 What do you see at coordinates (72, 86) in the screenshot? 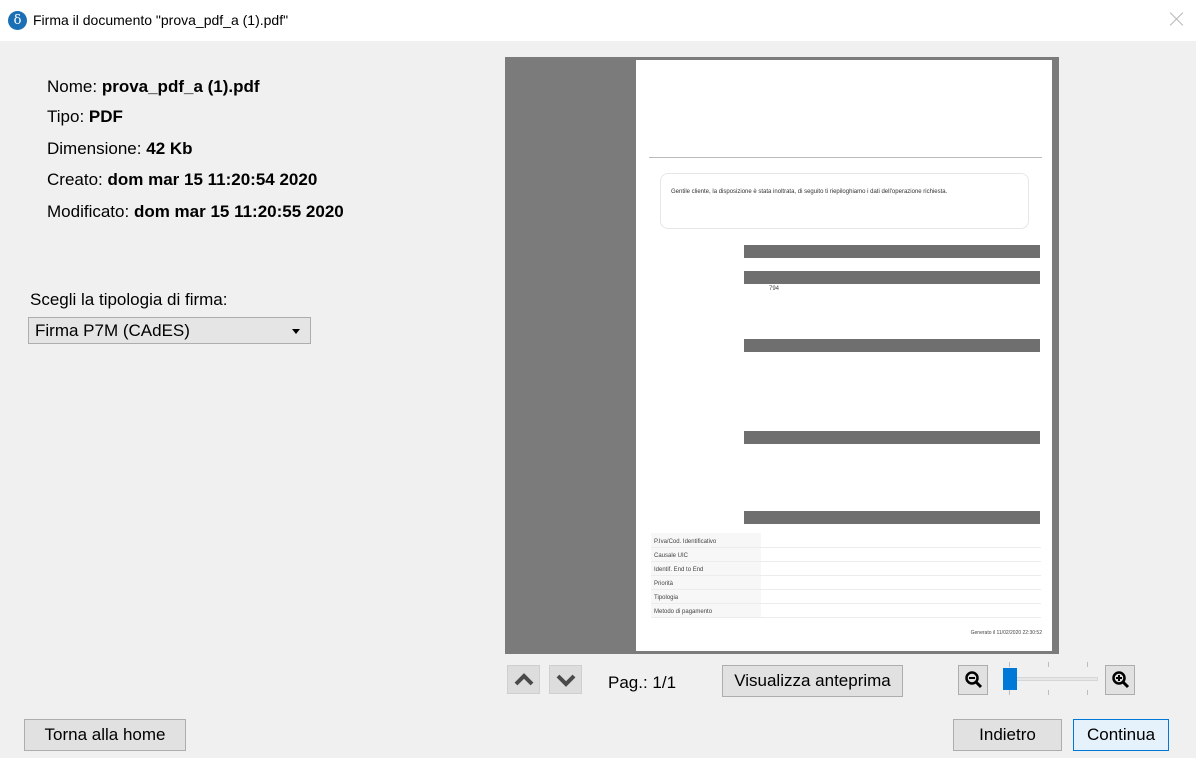
I see `file-name-label: Nome:` at bounding box center [72, 86].